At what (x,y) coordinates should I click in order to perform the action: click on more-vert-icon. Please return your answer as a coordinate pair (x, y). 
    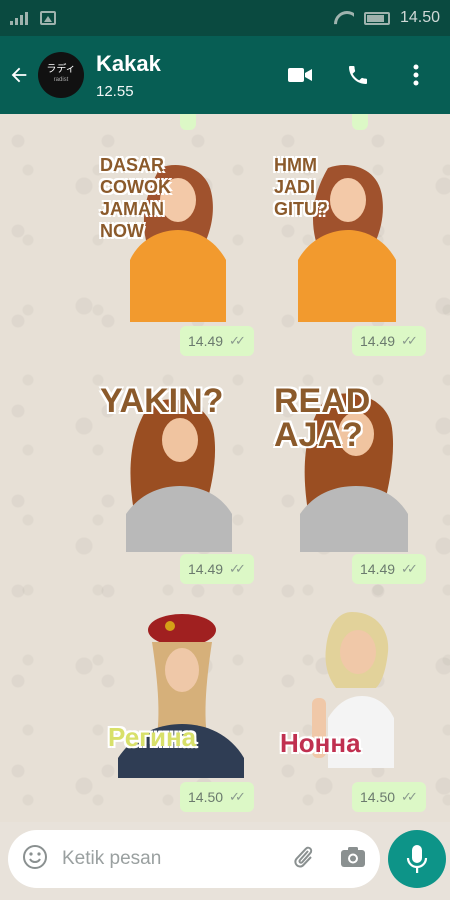
    Looking at the image, I should click on (416, 75).